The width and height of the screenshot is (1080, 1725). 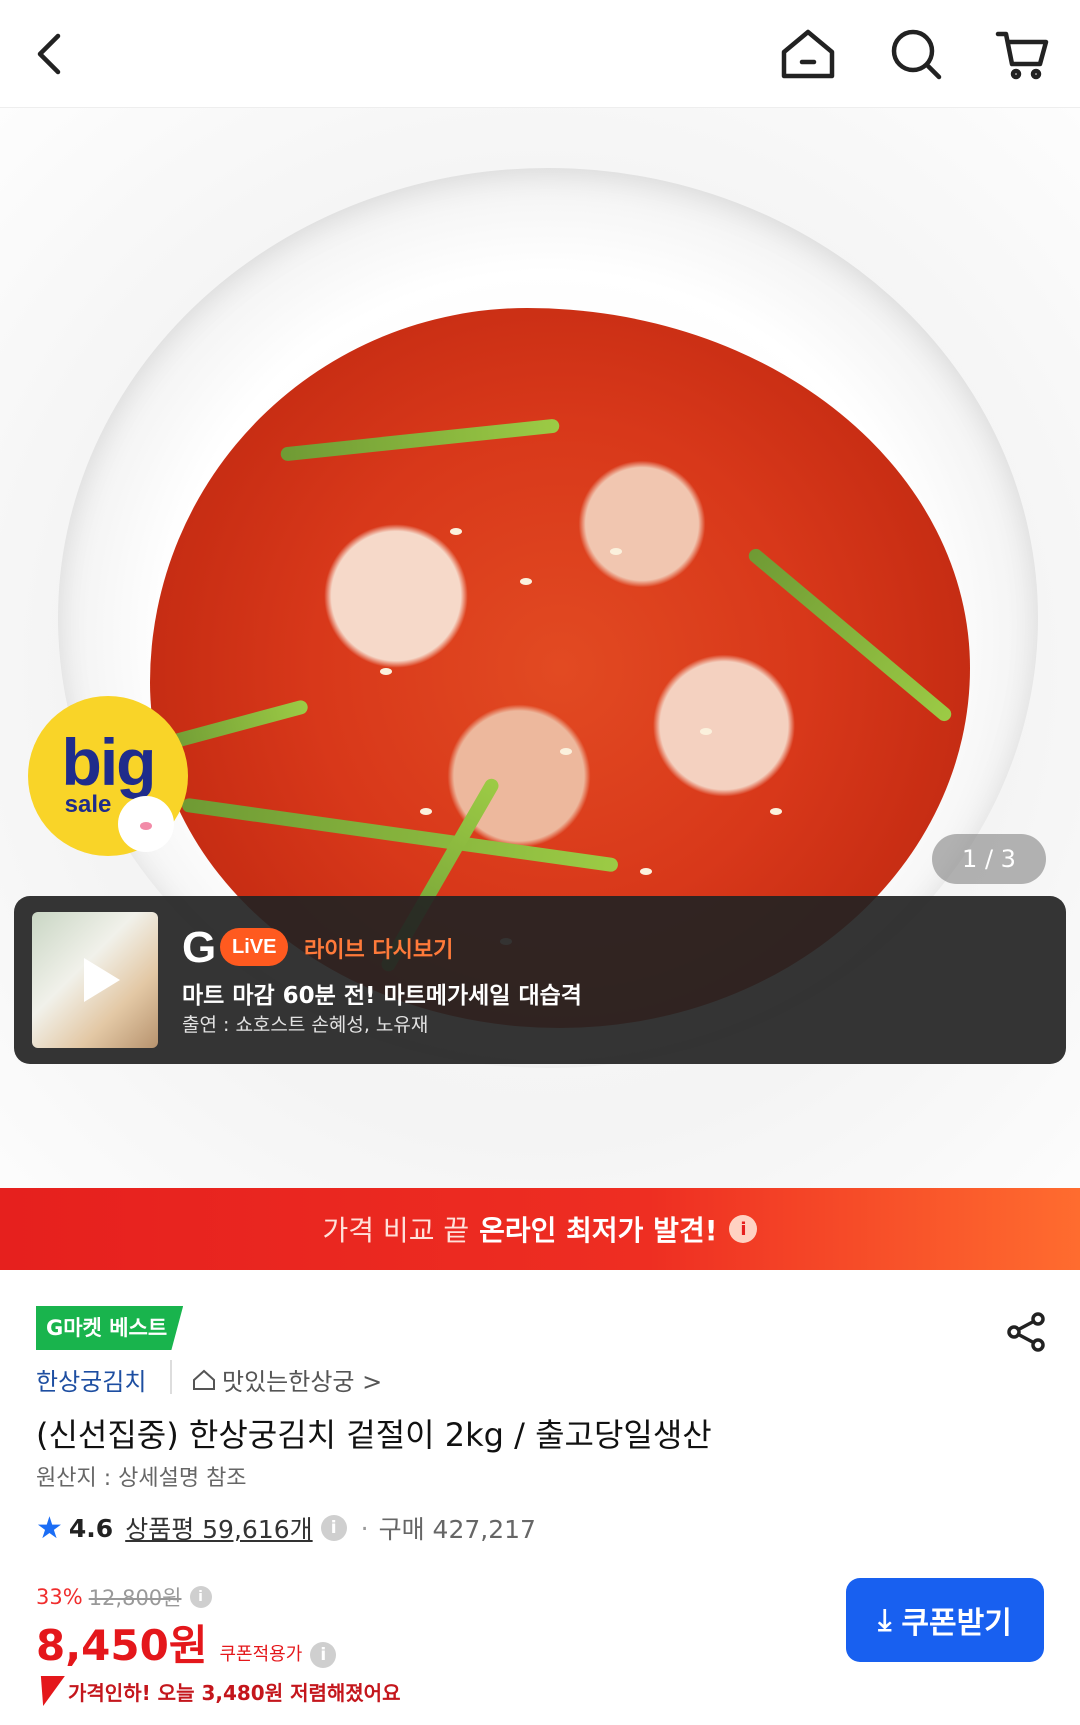 I want to click on home-button, so click(x=808, y=54).